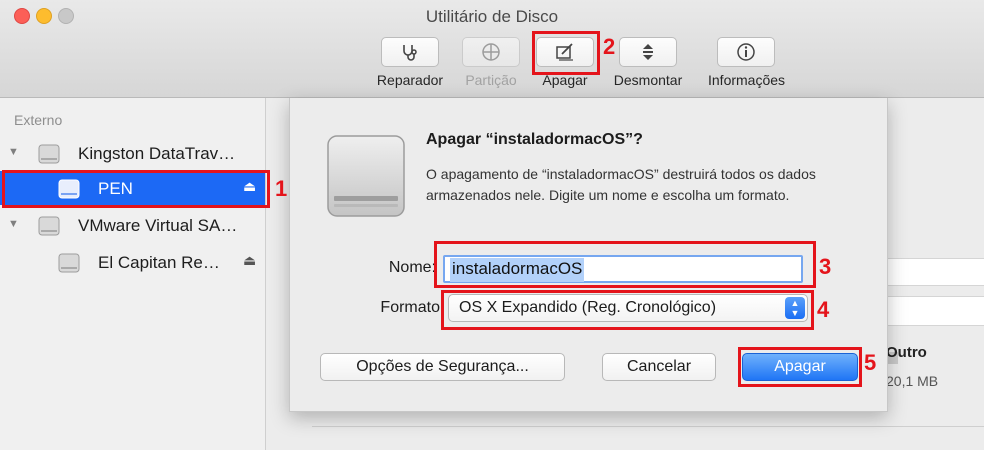 Image resolution: width=984 pixels, height=450 pixels. Describe the element at coordinates (492, 16) in the screenshot. I see `window-title: Utilitário de Disco` at that location.